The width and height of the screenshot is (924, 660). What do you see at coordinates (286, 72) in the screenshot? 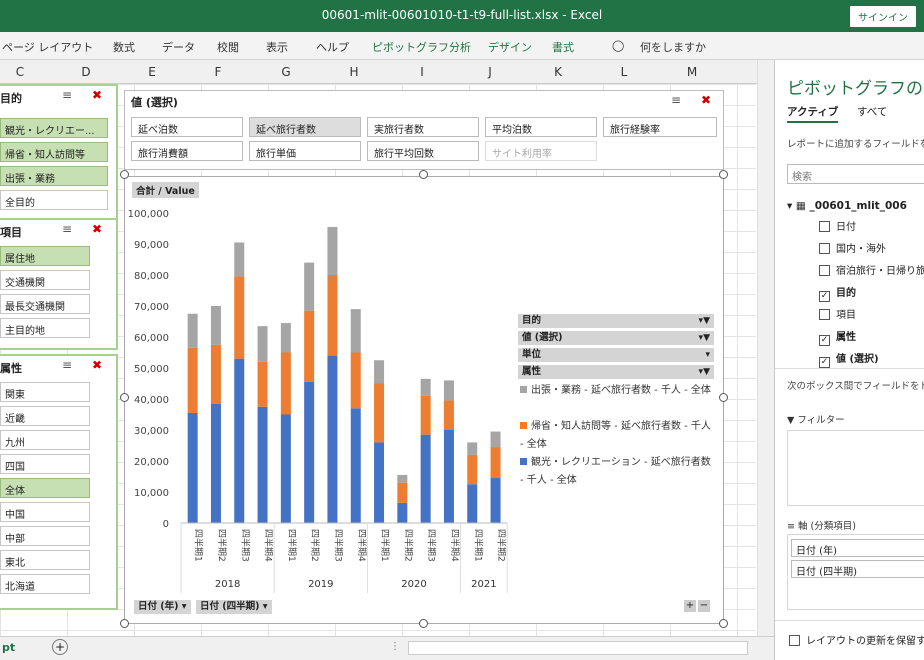
I see `col-header: G` at bounding box center [286, 72].